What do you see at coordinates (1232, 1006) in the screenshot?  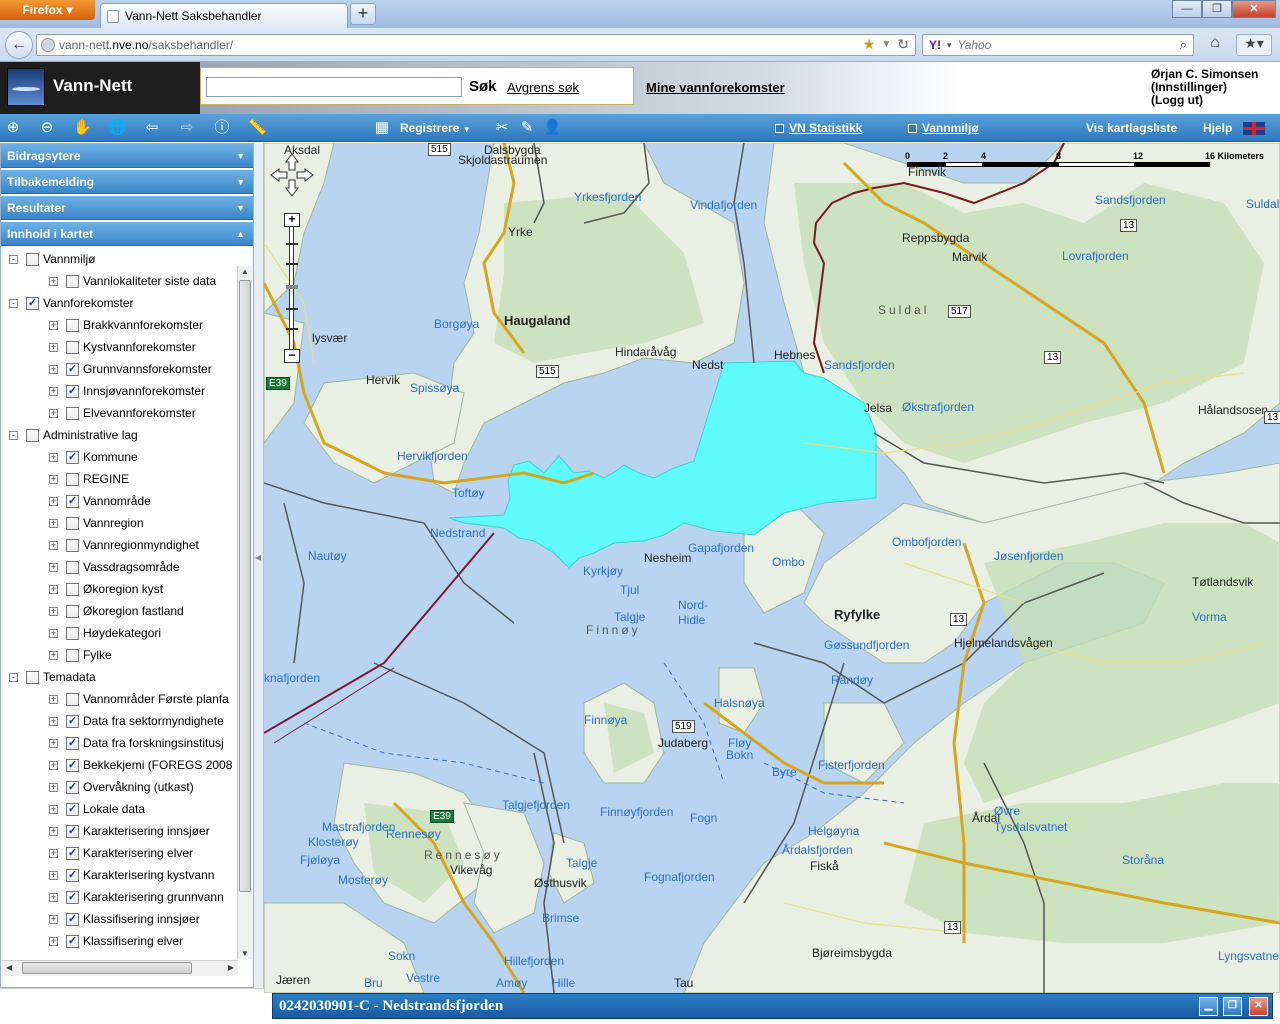 I see `info-maximize-icon: ❐` at bounding box center [1232, 1006].